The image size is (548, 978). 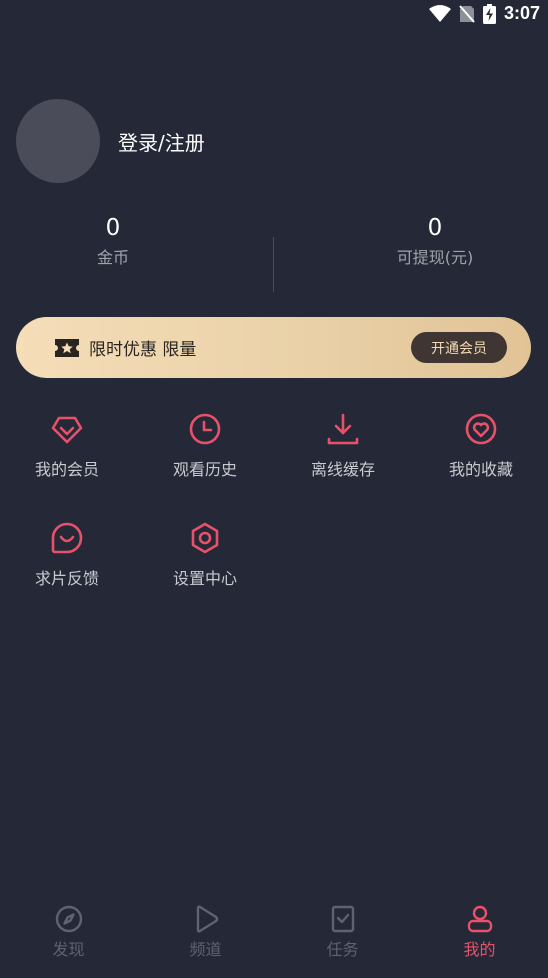 I want to click on grid-item-offline-cache: 离线缓存, so click(x=343, y=446).